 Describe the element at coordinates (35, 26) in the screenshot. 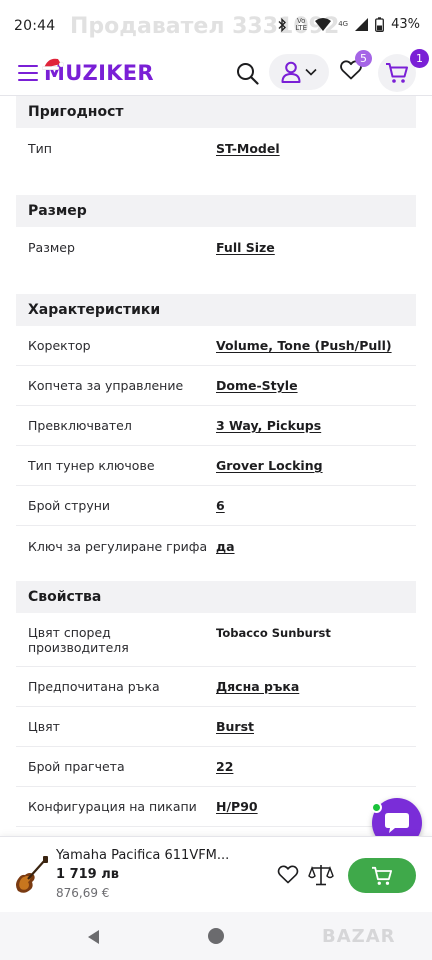

I see `status-time: 20:44` at that location.